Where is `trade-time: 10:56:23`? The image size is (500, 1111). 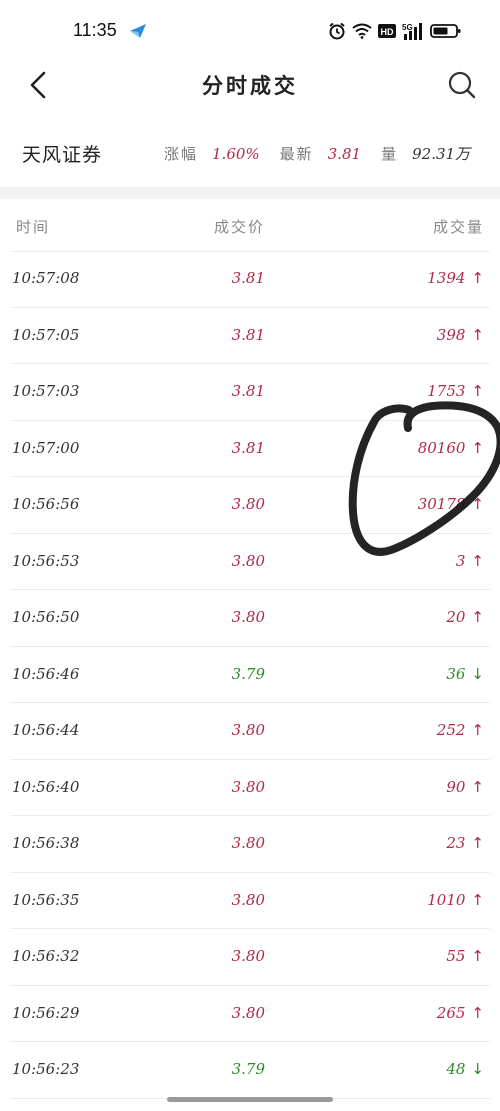
trade-time: 10:56:23 is located at coordinates (46, 1069).